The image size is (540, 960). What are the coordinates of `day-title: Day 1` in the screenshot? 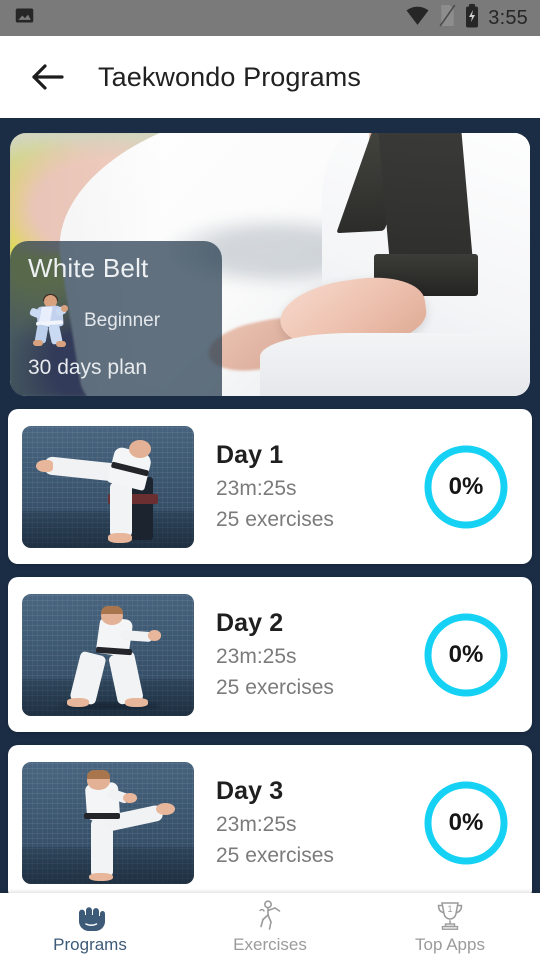 It's located at (250, 455).